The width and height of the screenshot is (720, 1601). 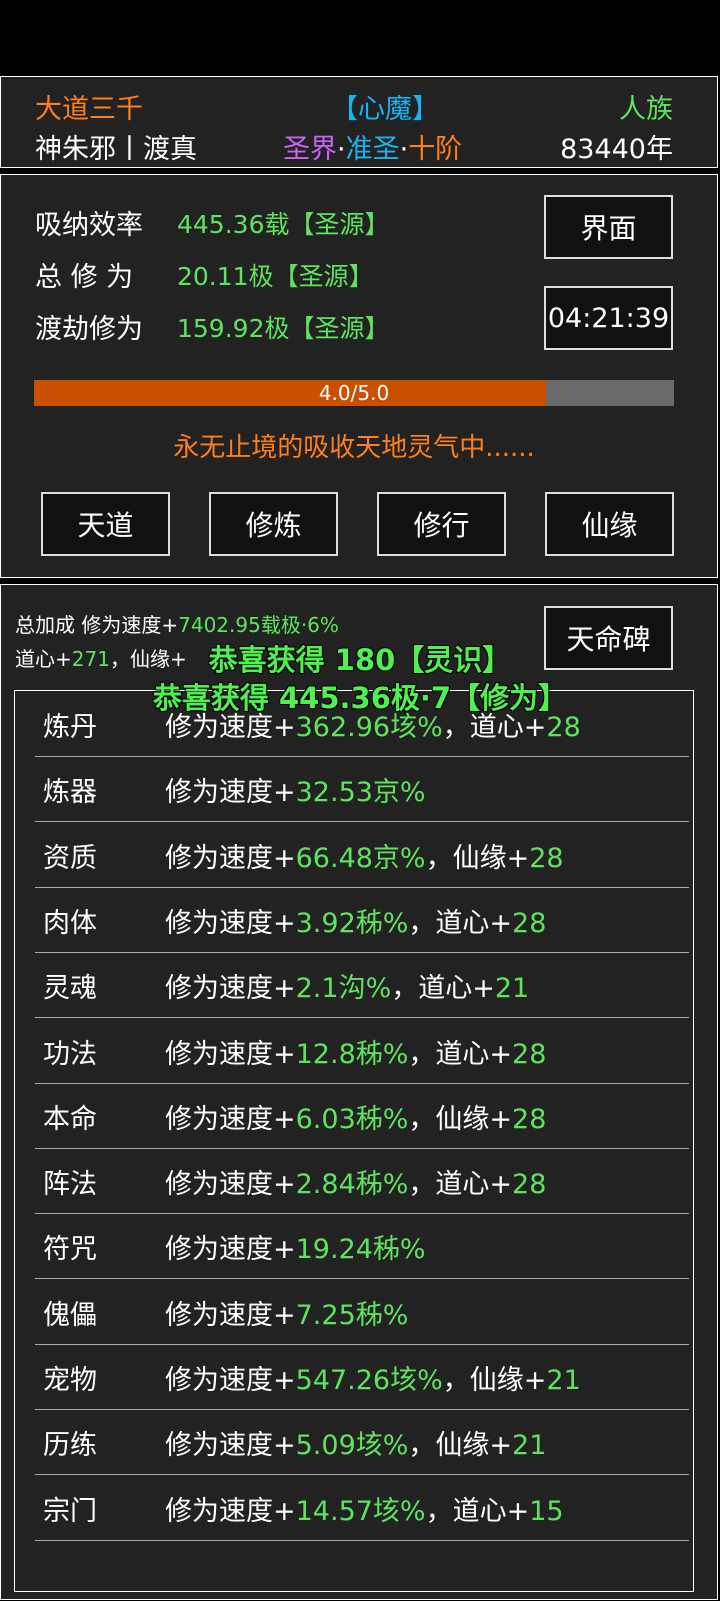 I want to click on speed-value: 7.25秭%, so click(x=352, y=1315).